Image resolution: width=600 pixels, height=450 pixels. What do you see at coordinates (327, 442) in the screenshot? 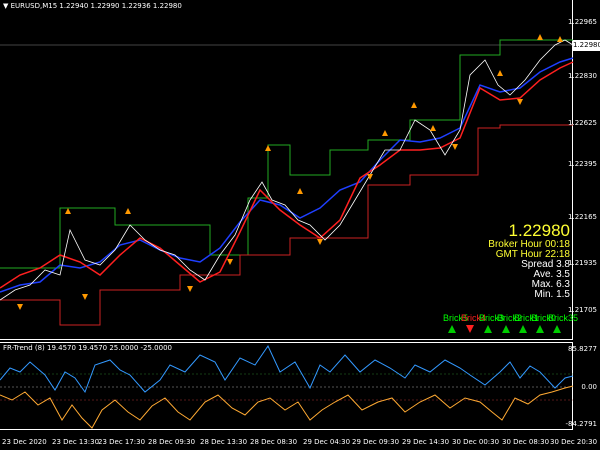
I see `time-tick: 29 Dec 04:30` at bounding box center [327, 442].